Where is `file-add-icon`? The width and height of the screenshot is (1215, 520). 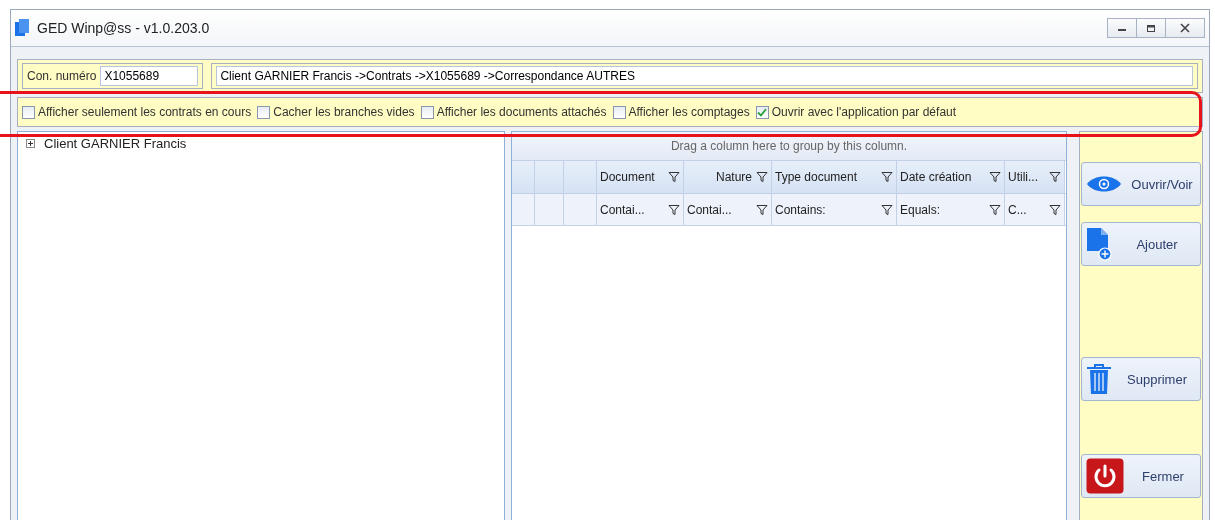 file-add-icon is located at coordinates (1099, 244).